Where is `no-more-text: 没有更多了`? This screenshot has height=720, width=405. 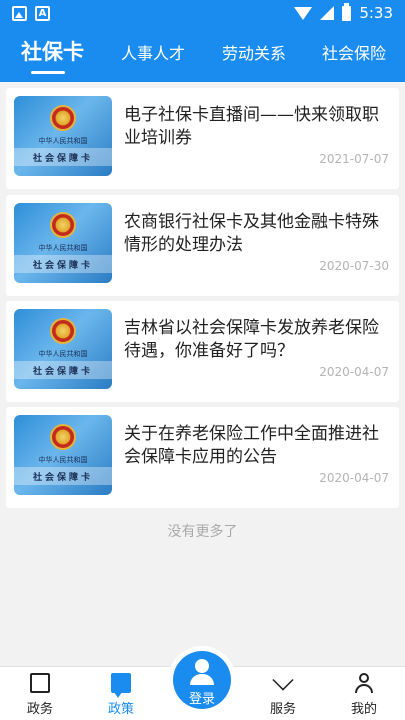
no-more-text: 没有更多了 is located at coordinates (202, 532).